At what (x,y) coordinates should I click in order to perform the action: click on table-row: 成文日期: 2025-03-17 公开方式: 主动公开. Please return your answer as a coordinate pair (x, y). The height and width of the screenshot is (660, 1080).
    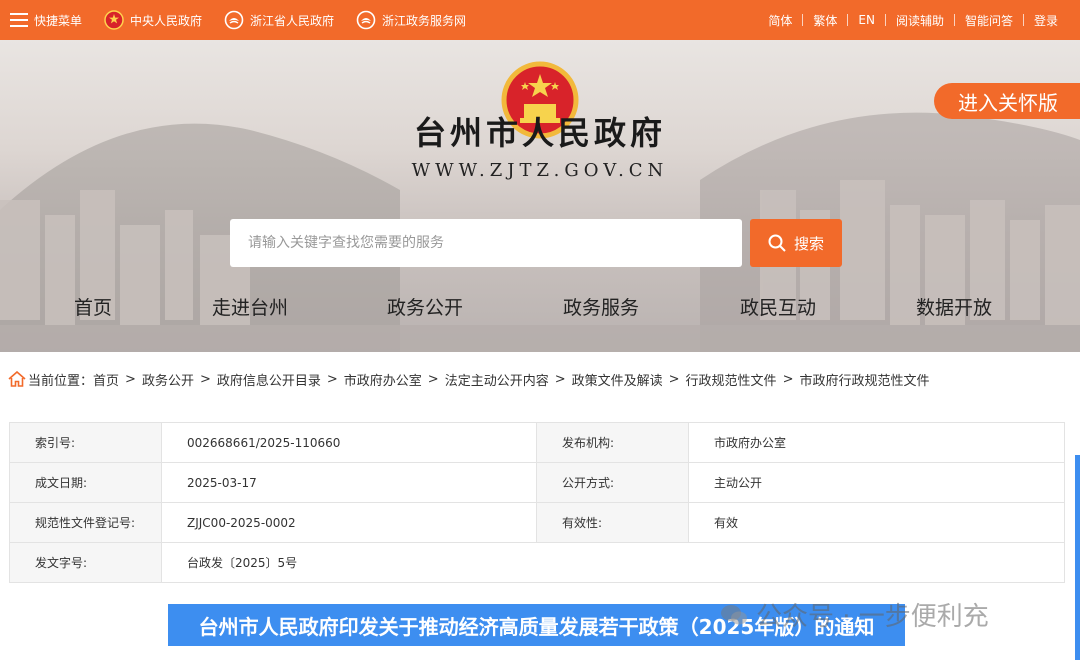
    Looking at the image, I should click on (537, 482).